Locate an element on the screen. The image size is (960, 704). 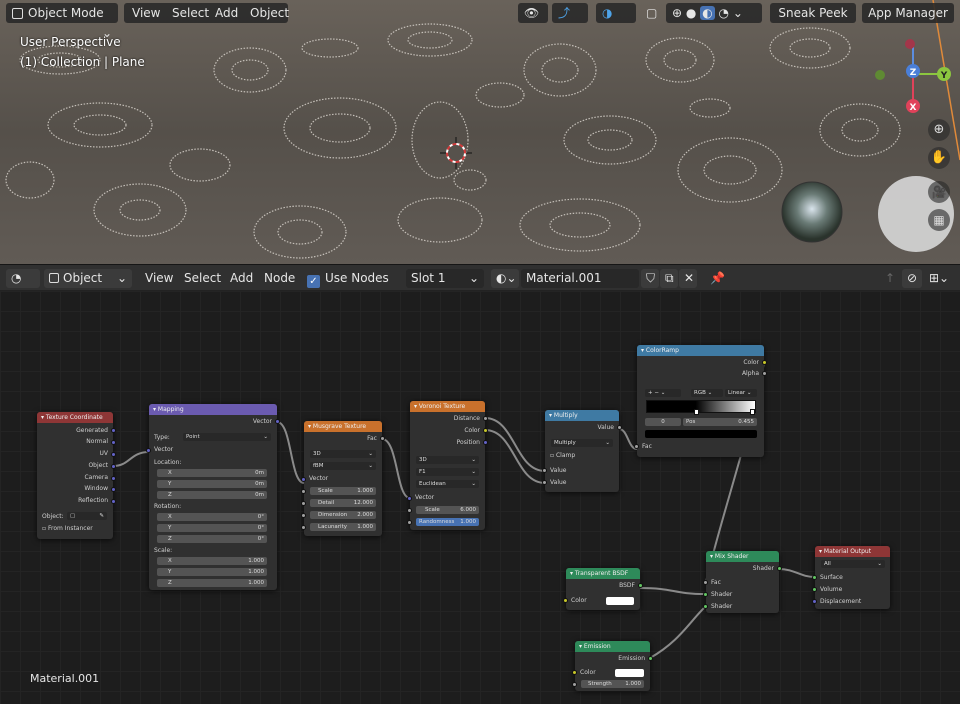
stop-index-field: 0 is located at coordinates (663, 422).